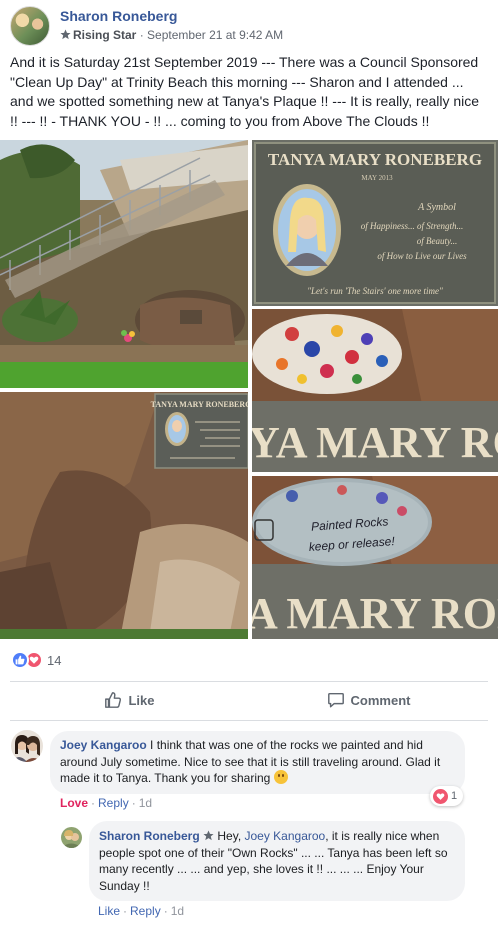 This screenshot has height=929, width=498. What do you see at coordinates (145, 803) in the screenshot?
I see `comment-time: 1d` at bounding box center [145, 803].